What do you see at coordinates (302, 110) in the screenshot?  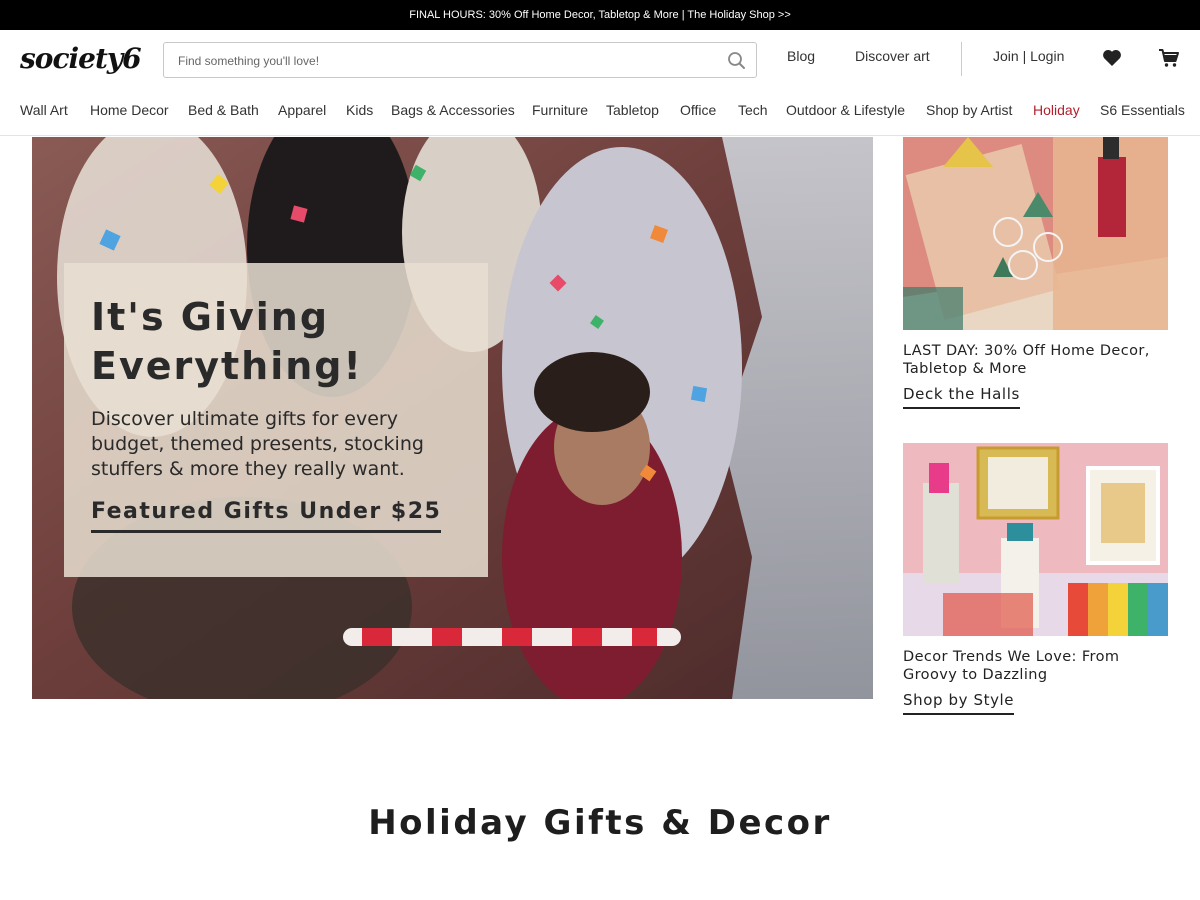 I see `nav-item-apparel: Apparel` at bounding box center [302, 110].